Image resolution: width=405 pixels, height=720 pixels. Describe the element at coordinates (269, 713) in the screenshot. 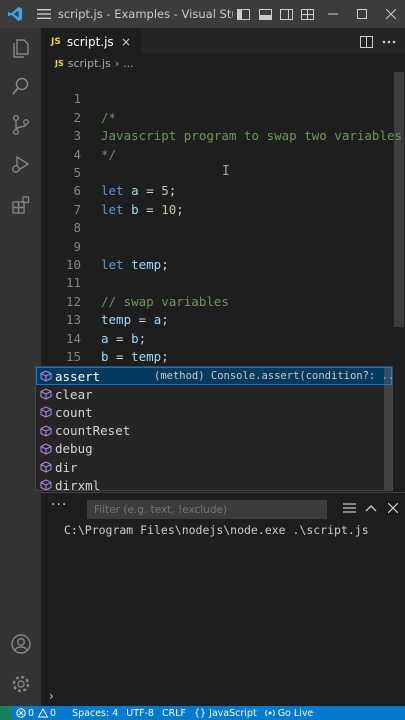

I see `broadcast-icon` at that location.